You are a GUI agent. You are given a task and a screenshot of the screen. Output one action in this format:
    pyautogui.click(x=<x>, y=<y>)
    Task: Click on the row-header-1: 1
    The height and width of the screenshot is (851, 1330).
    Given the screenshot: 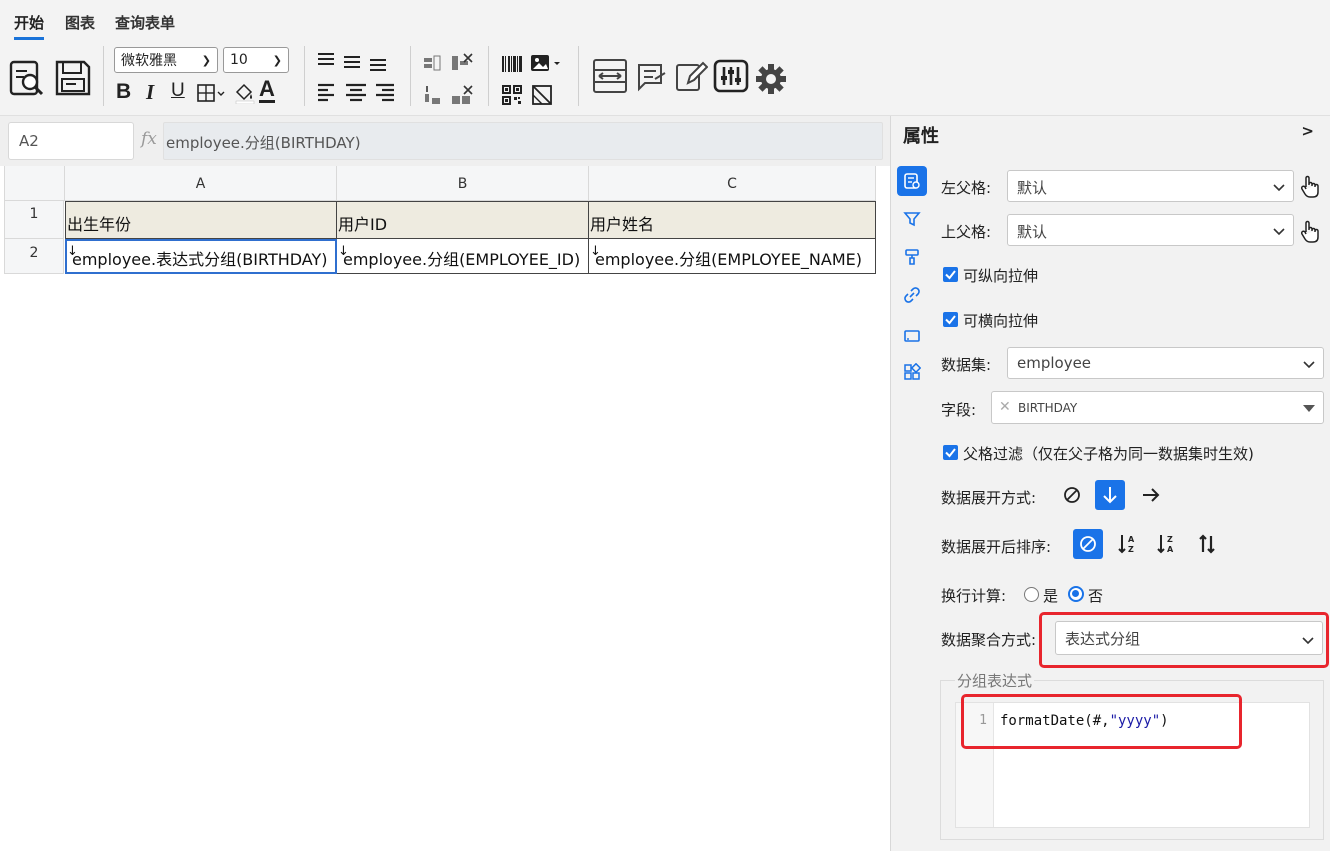 What is the action you would take?
    pyautogui.click(x=34, y=220)
    